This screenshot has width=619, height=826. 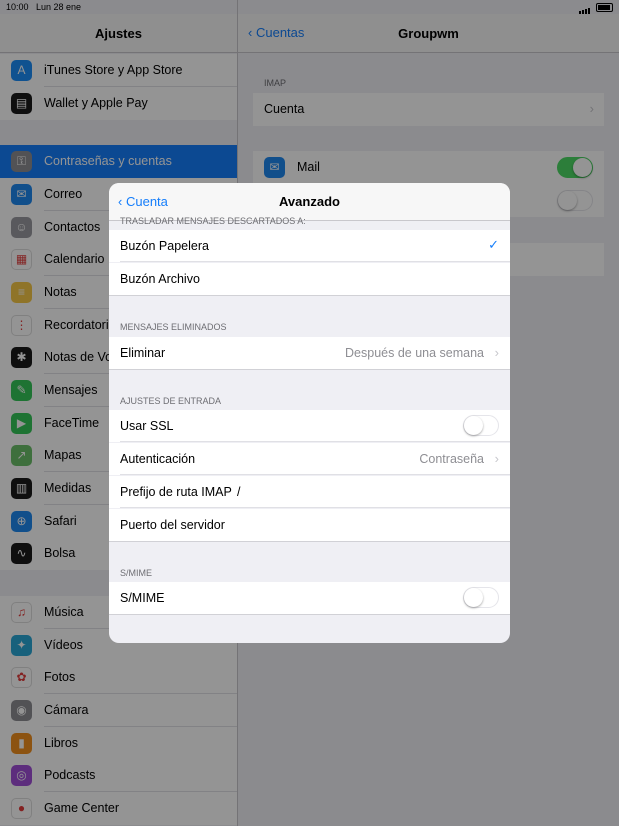 I want to click on eliminar-value: Después de una semana, so click(x=414, y=353).